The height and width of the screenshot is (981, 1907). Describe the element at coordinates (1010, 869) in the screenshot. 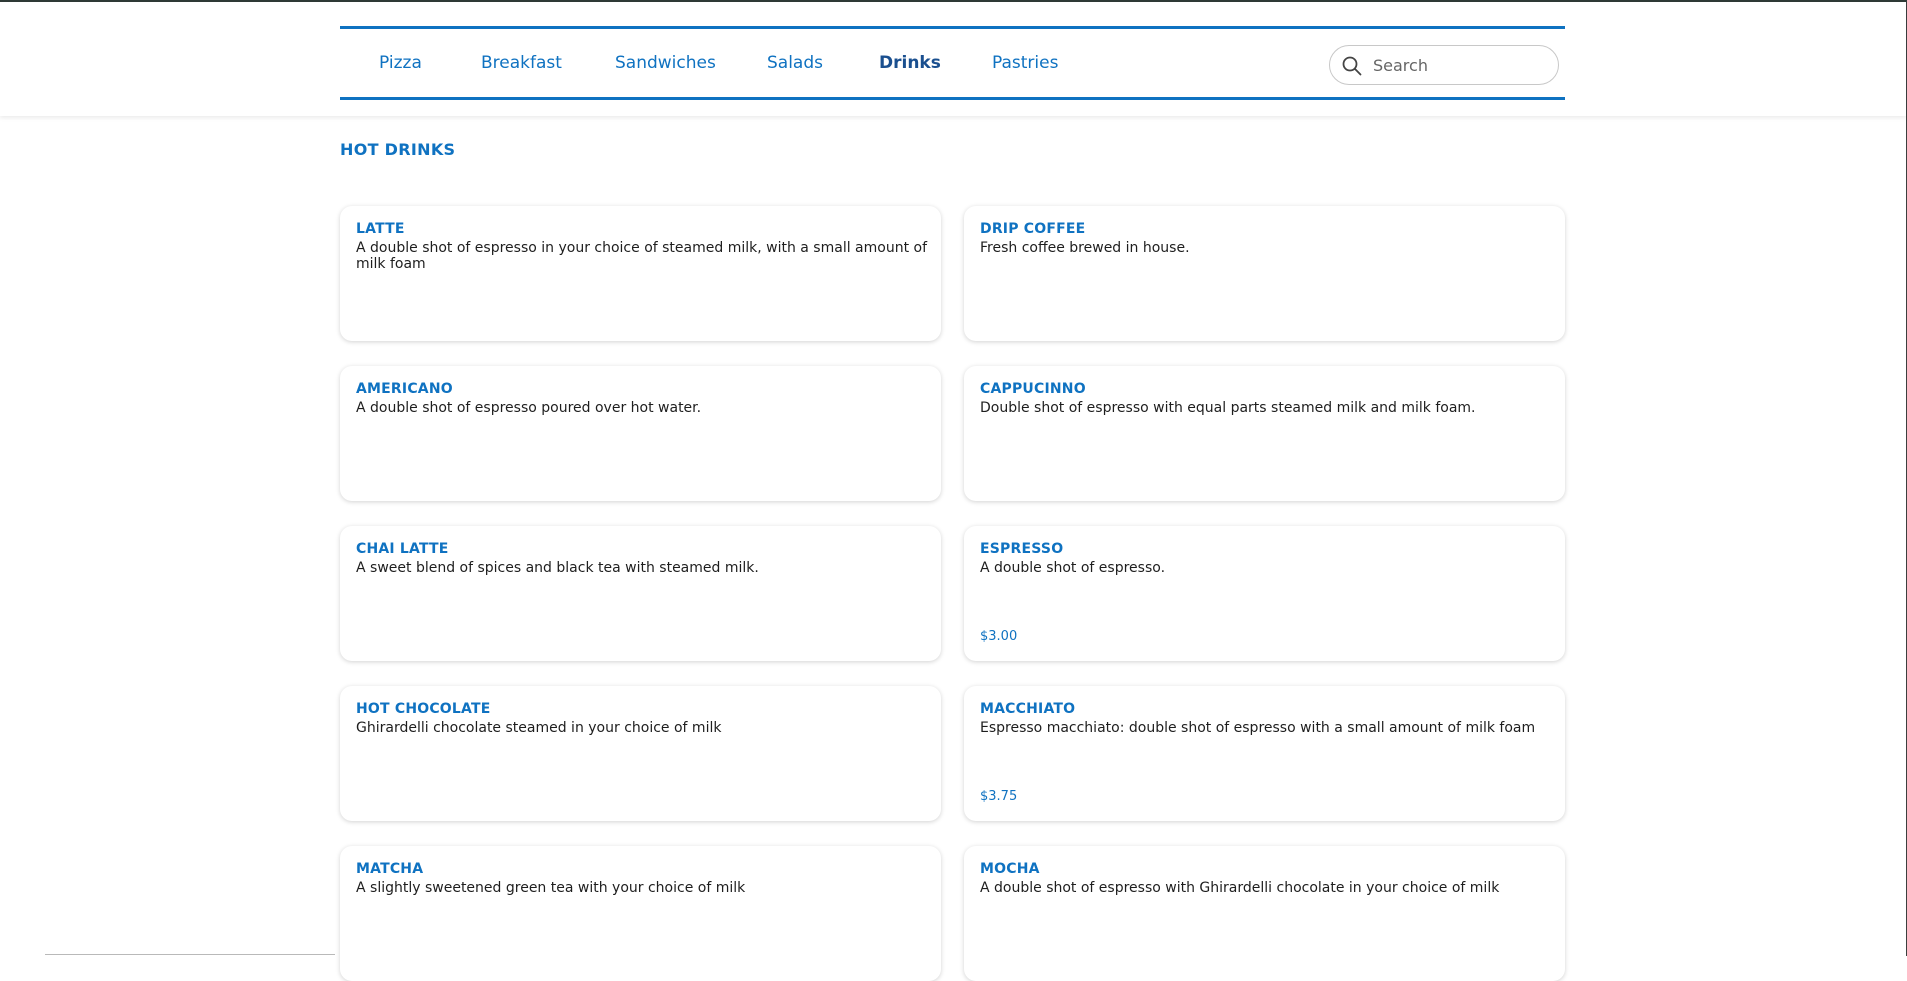

I see `menu-item-name: MOCHA` at that location.